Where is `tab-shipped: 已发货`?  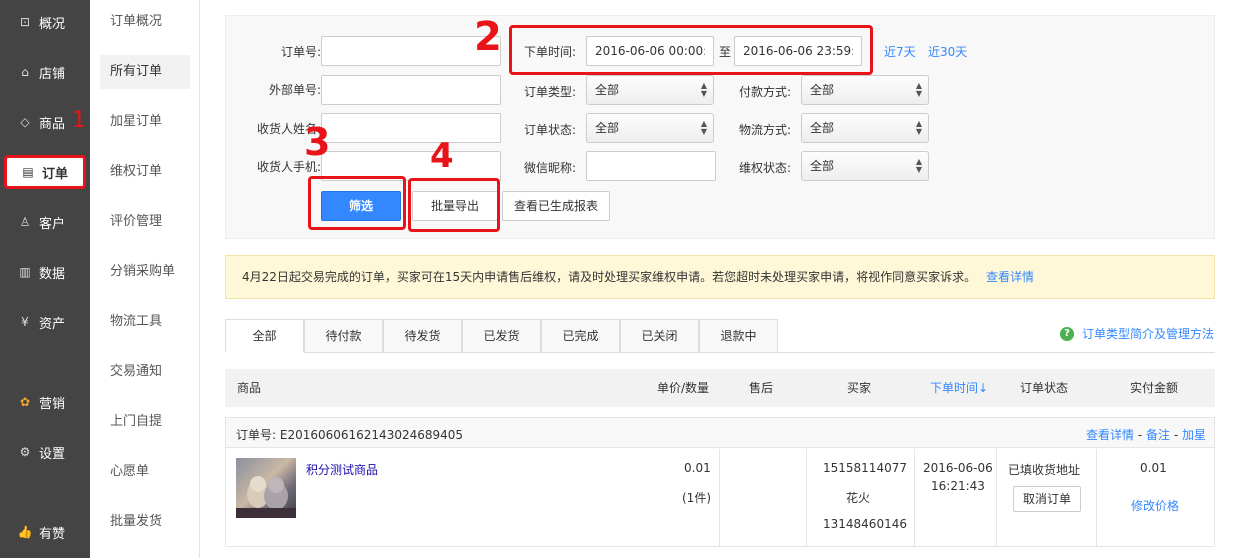 tab-shipped: 已发货 is located at coordinates (501, 336).